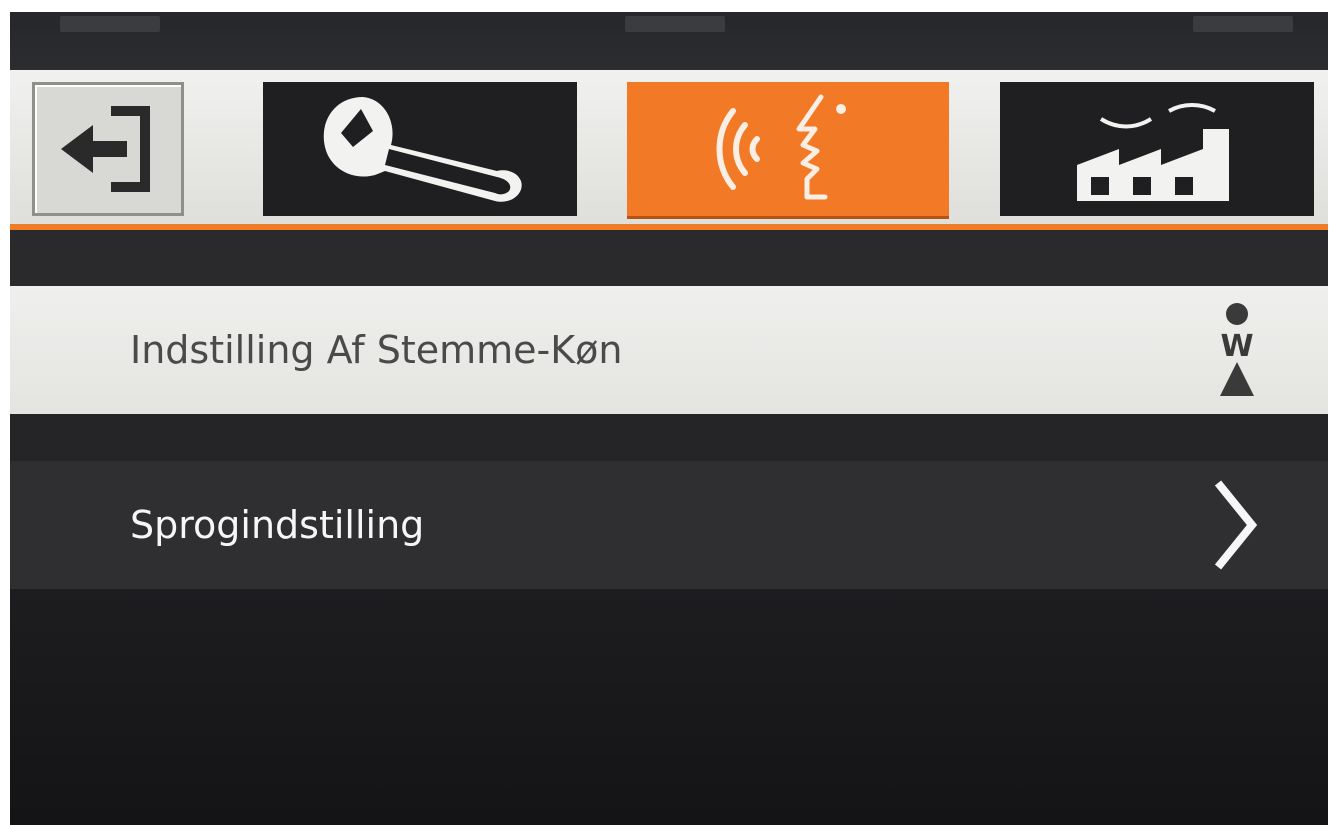  I want to click on speech-voice-icon, so click(781, 147).